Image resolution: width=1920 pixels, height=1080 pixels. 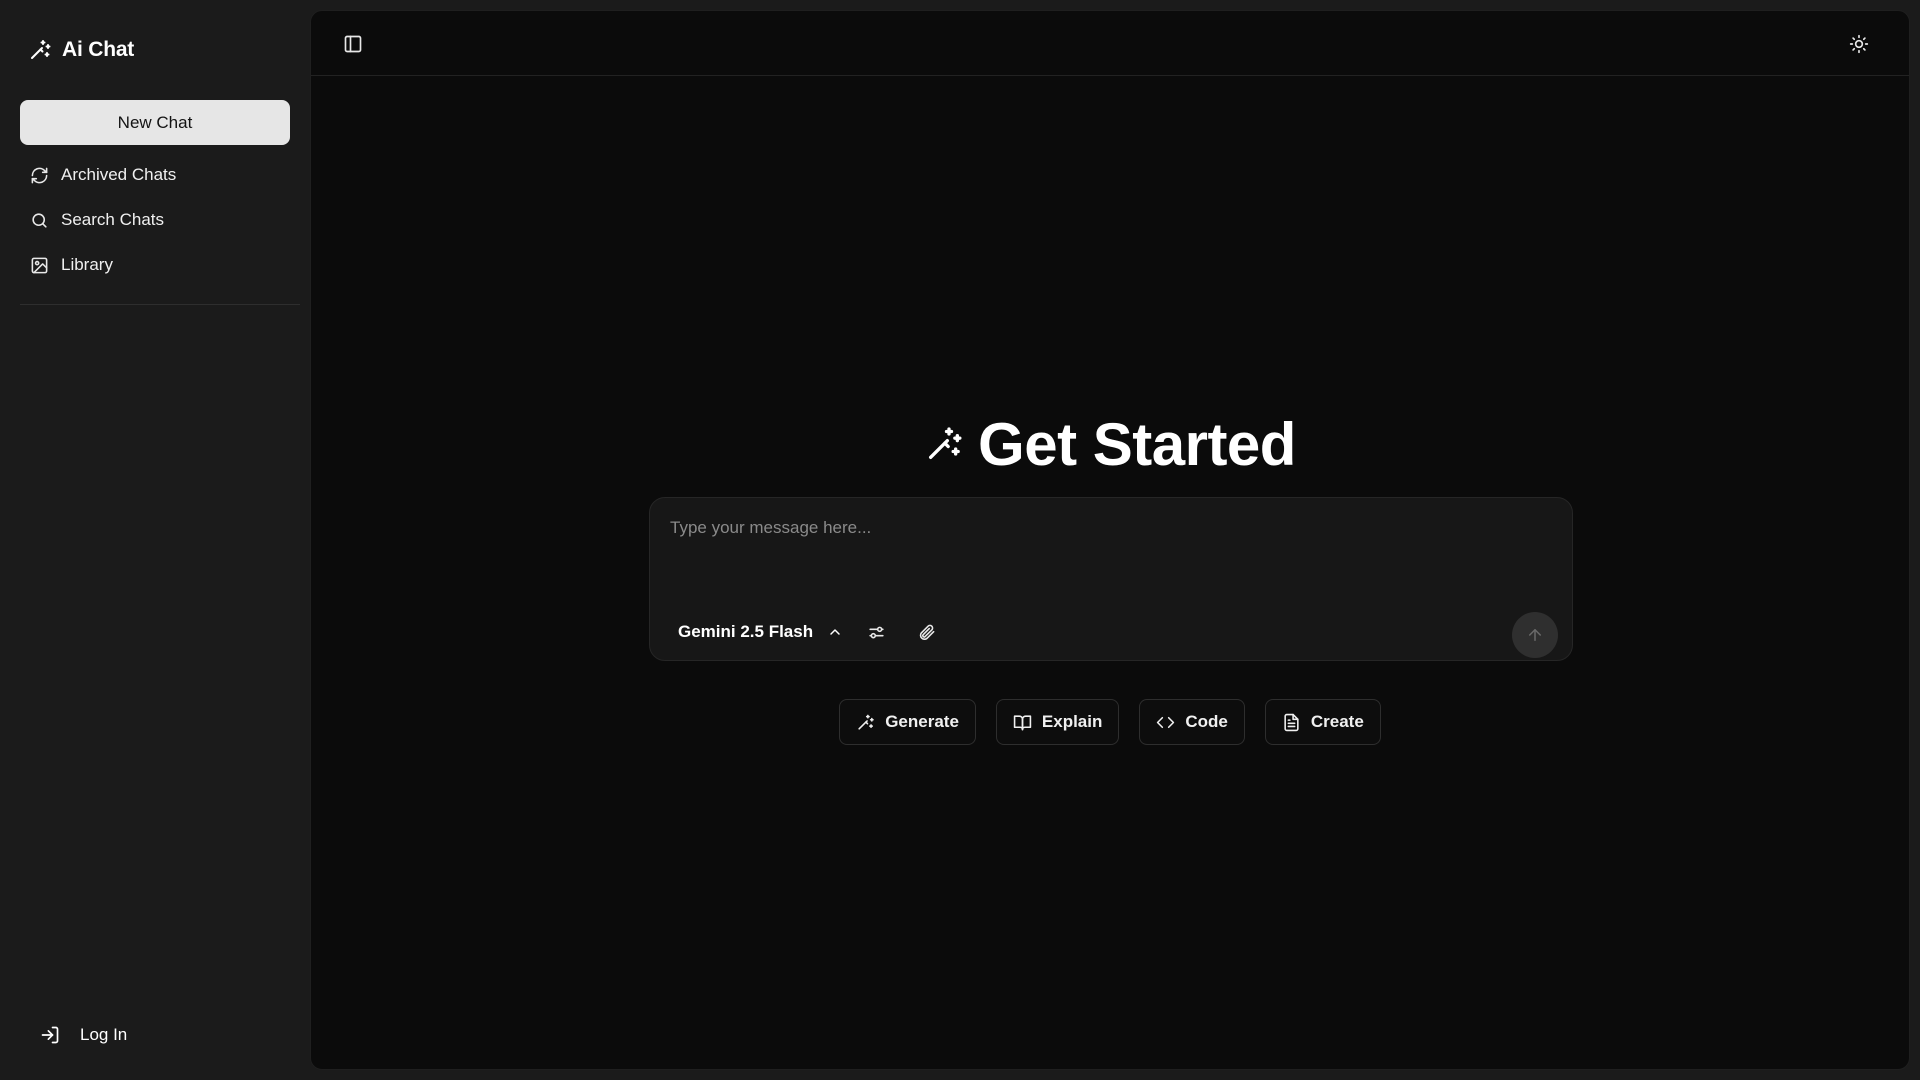 I want to click on hero-heading: Get Started, so click(x=1110, y=444).